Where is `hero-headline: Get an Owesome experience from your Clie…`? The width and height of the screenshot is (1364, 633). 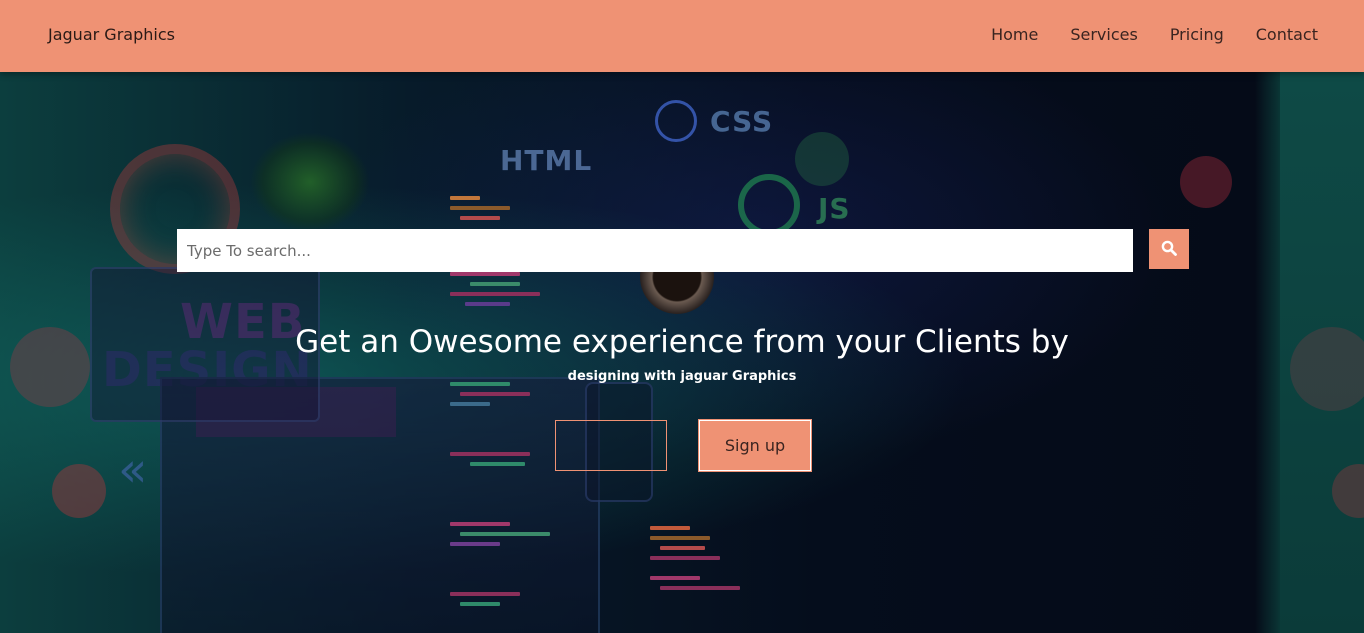 hero-headline: Get an Owesome experience from your Clie… is located at coordinates (682, 342).